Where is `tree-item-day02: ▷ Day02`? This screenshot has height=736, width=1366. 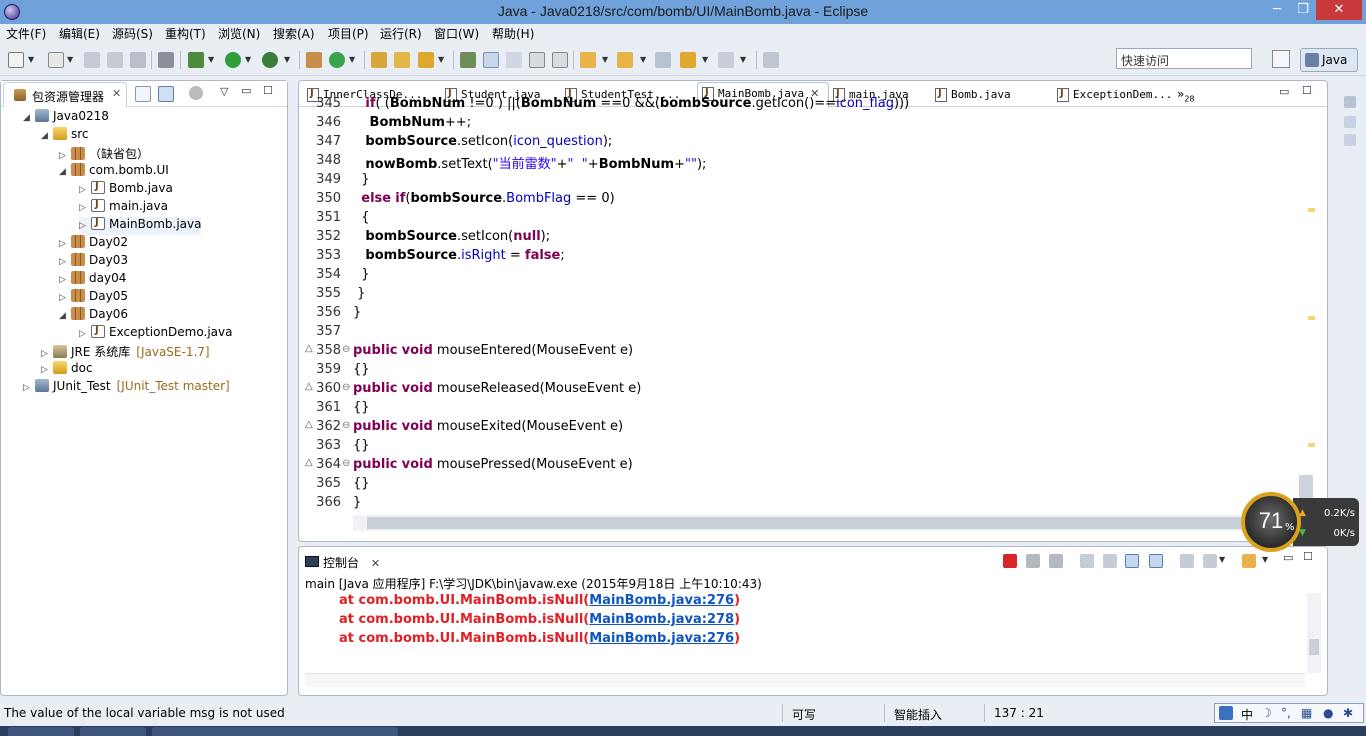
tree-item-day02: ▷ Day02 is located at coordinates (93, 244).